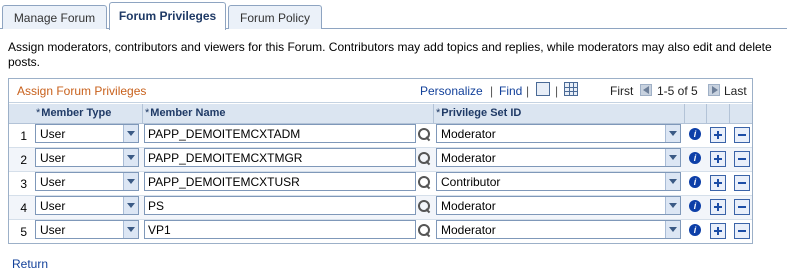 Image resolution: width=787 pixels, height=276 pixels. I want to click on table-row: 5 User VP1 Moderator i, so click(380, 232).